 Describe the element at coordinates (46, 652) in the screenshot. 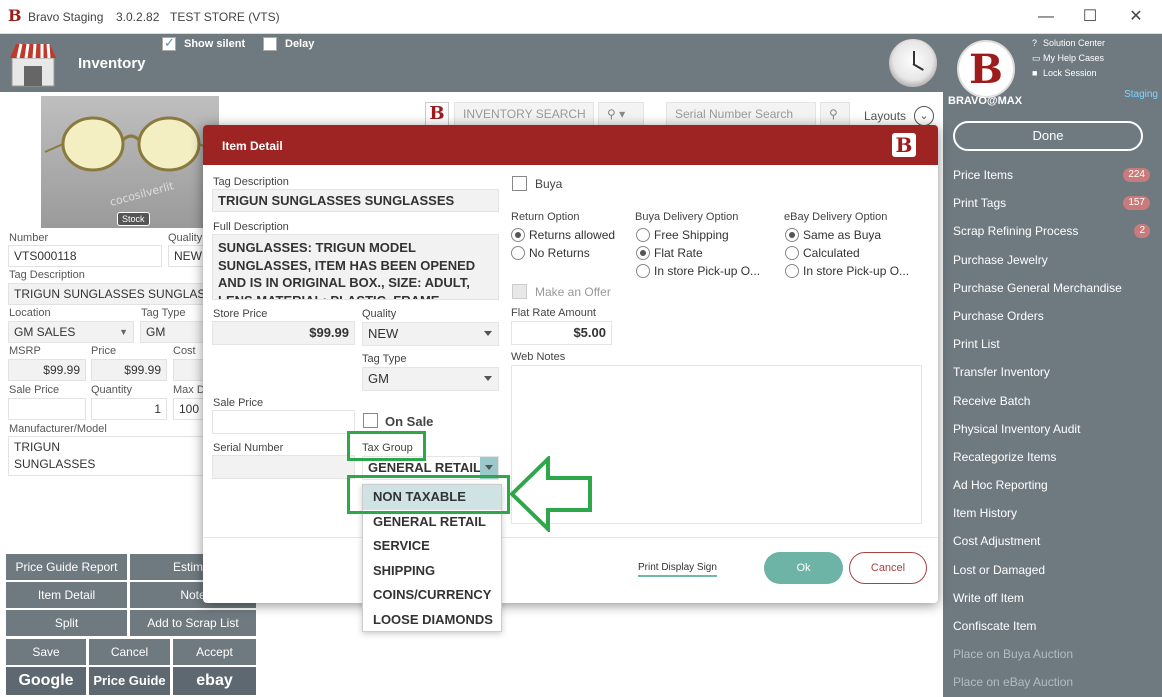

I see `save-button: Save` at that location.